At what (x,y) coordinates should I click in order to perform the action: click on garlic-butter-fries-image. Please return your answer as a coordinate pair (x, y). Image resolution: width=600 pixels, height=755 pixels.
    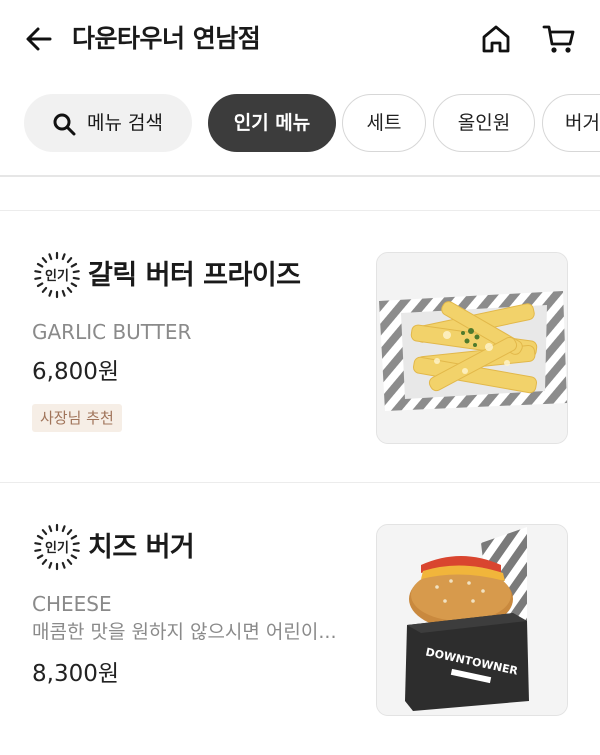
    Looking at the image, I should click on (472, 348).